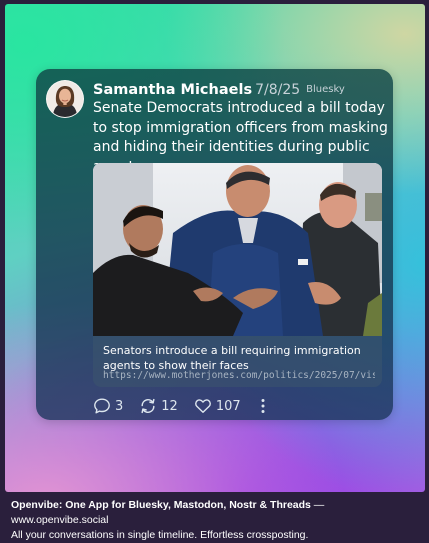 The width and height of the screenshot is (429, 543). I want to click on post-header: Samantha Michaels 7/8/25 Bluesky, so click(238, 89).